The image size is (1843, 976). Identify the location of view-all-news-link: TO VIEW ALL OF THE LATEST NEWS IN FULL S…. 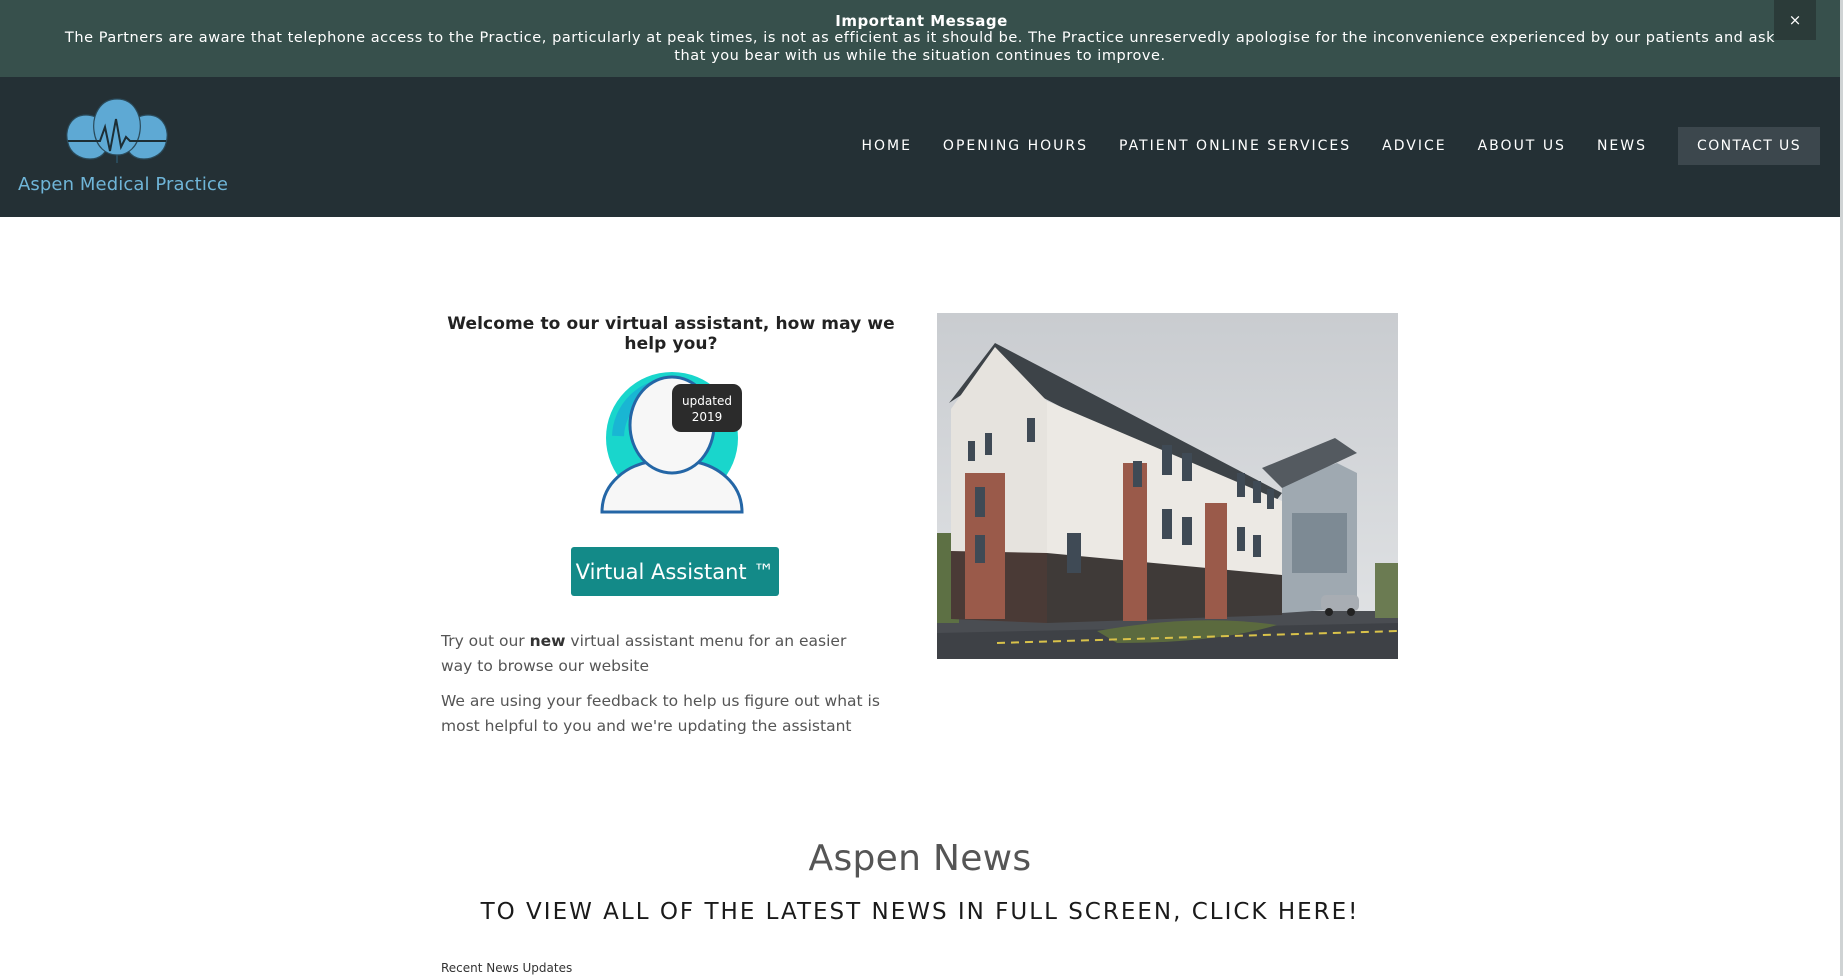
(920, 912).